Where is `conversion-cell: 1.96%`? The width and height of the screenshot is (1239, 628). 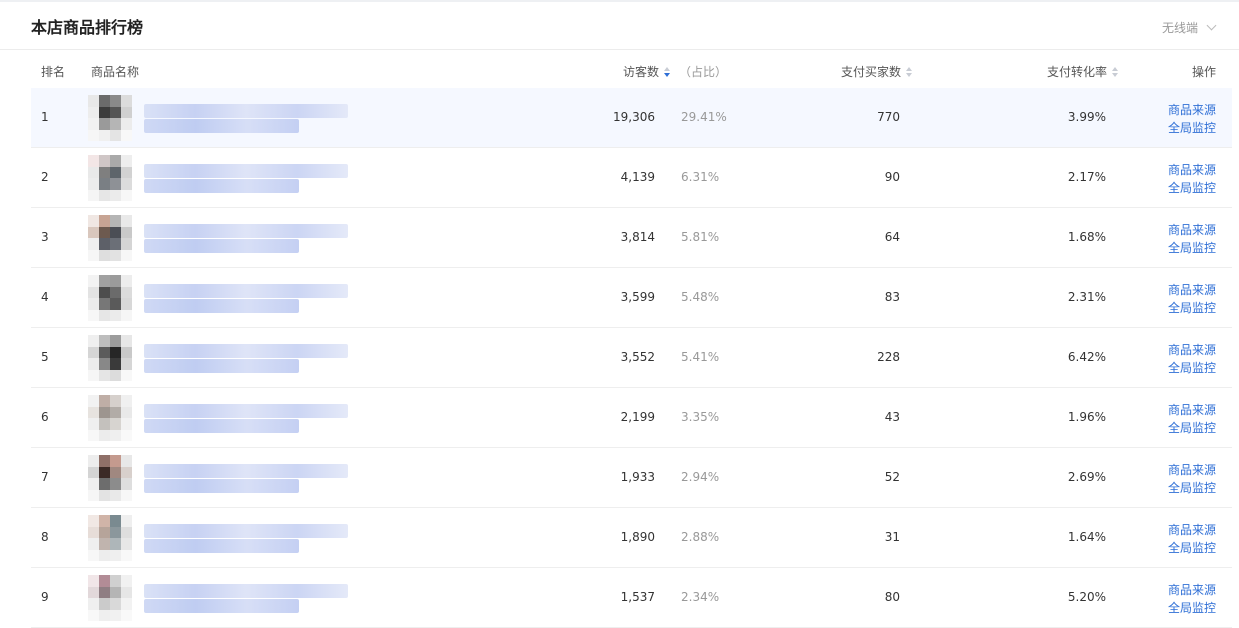
conversion-cell: 1.96% is located at coordinates (1086, 417).